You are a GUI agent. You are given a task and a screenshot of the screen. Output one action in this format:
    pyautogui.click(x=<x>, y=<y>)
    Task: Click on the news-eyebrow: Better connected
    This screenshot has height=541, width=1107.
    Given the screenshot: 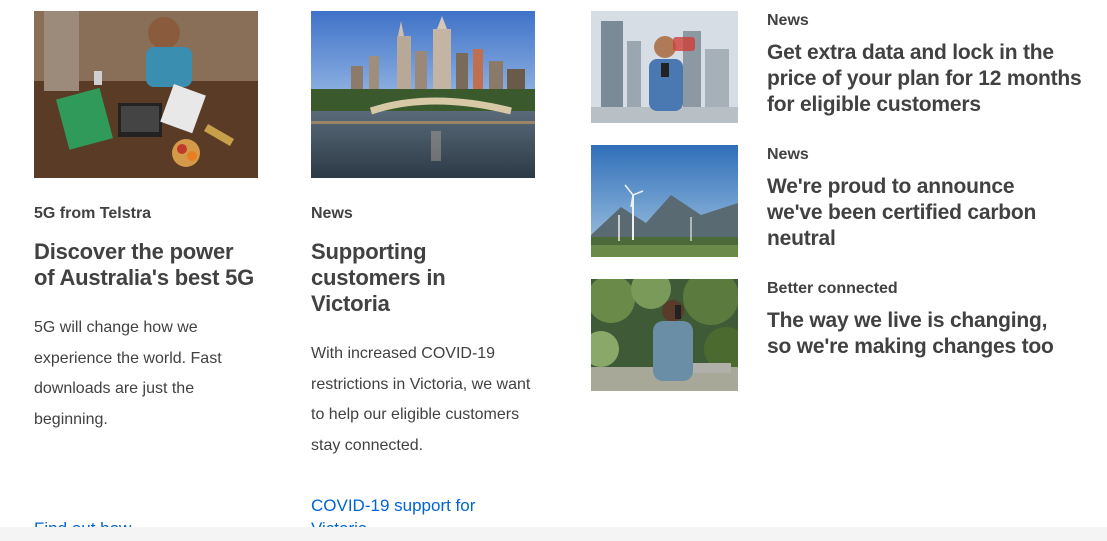 What is the action you would take?
    pyautogui.click(x=832, y=288)
    